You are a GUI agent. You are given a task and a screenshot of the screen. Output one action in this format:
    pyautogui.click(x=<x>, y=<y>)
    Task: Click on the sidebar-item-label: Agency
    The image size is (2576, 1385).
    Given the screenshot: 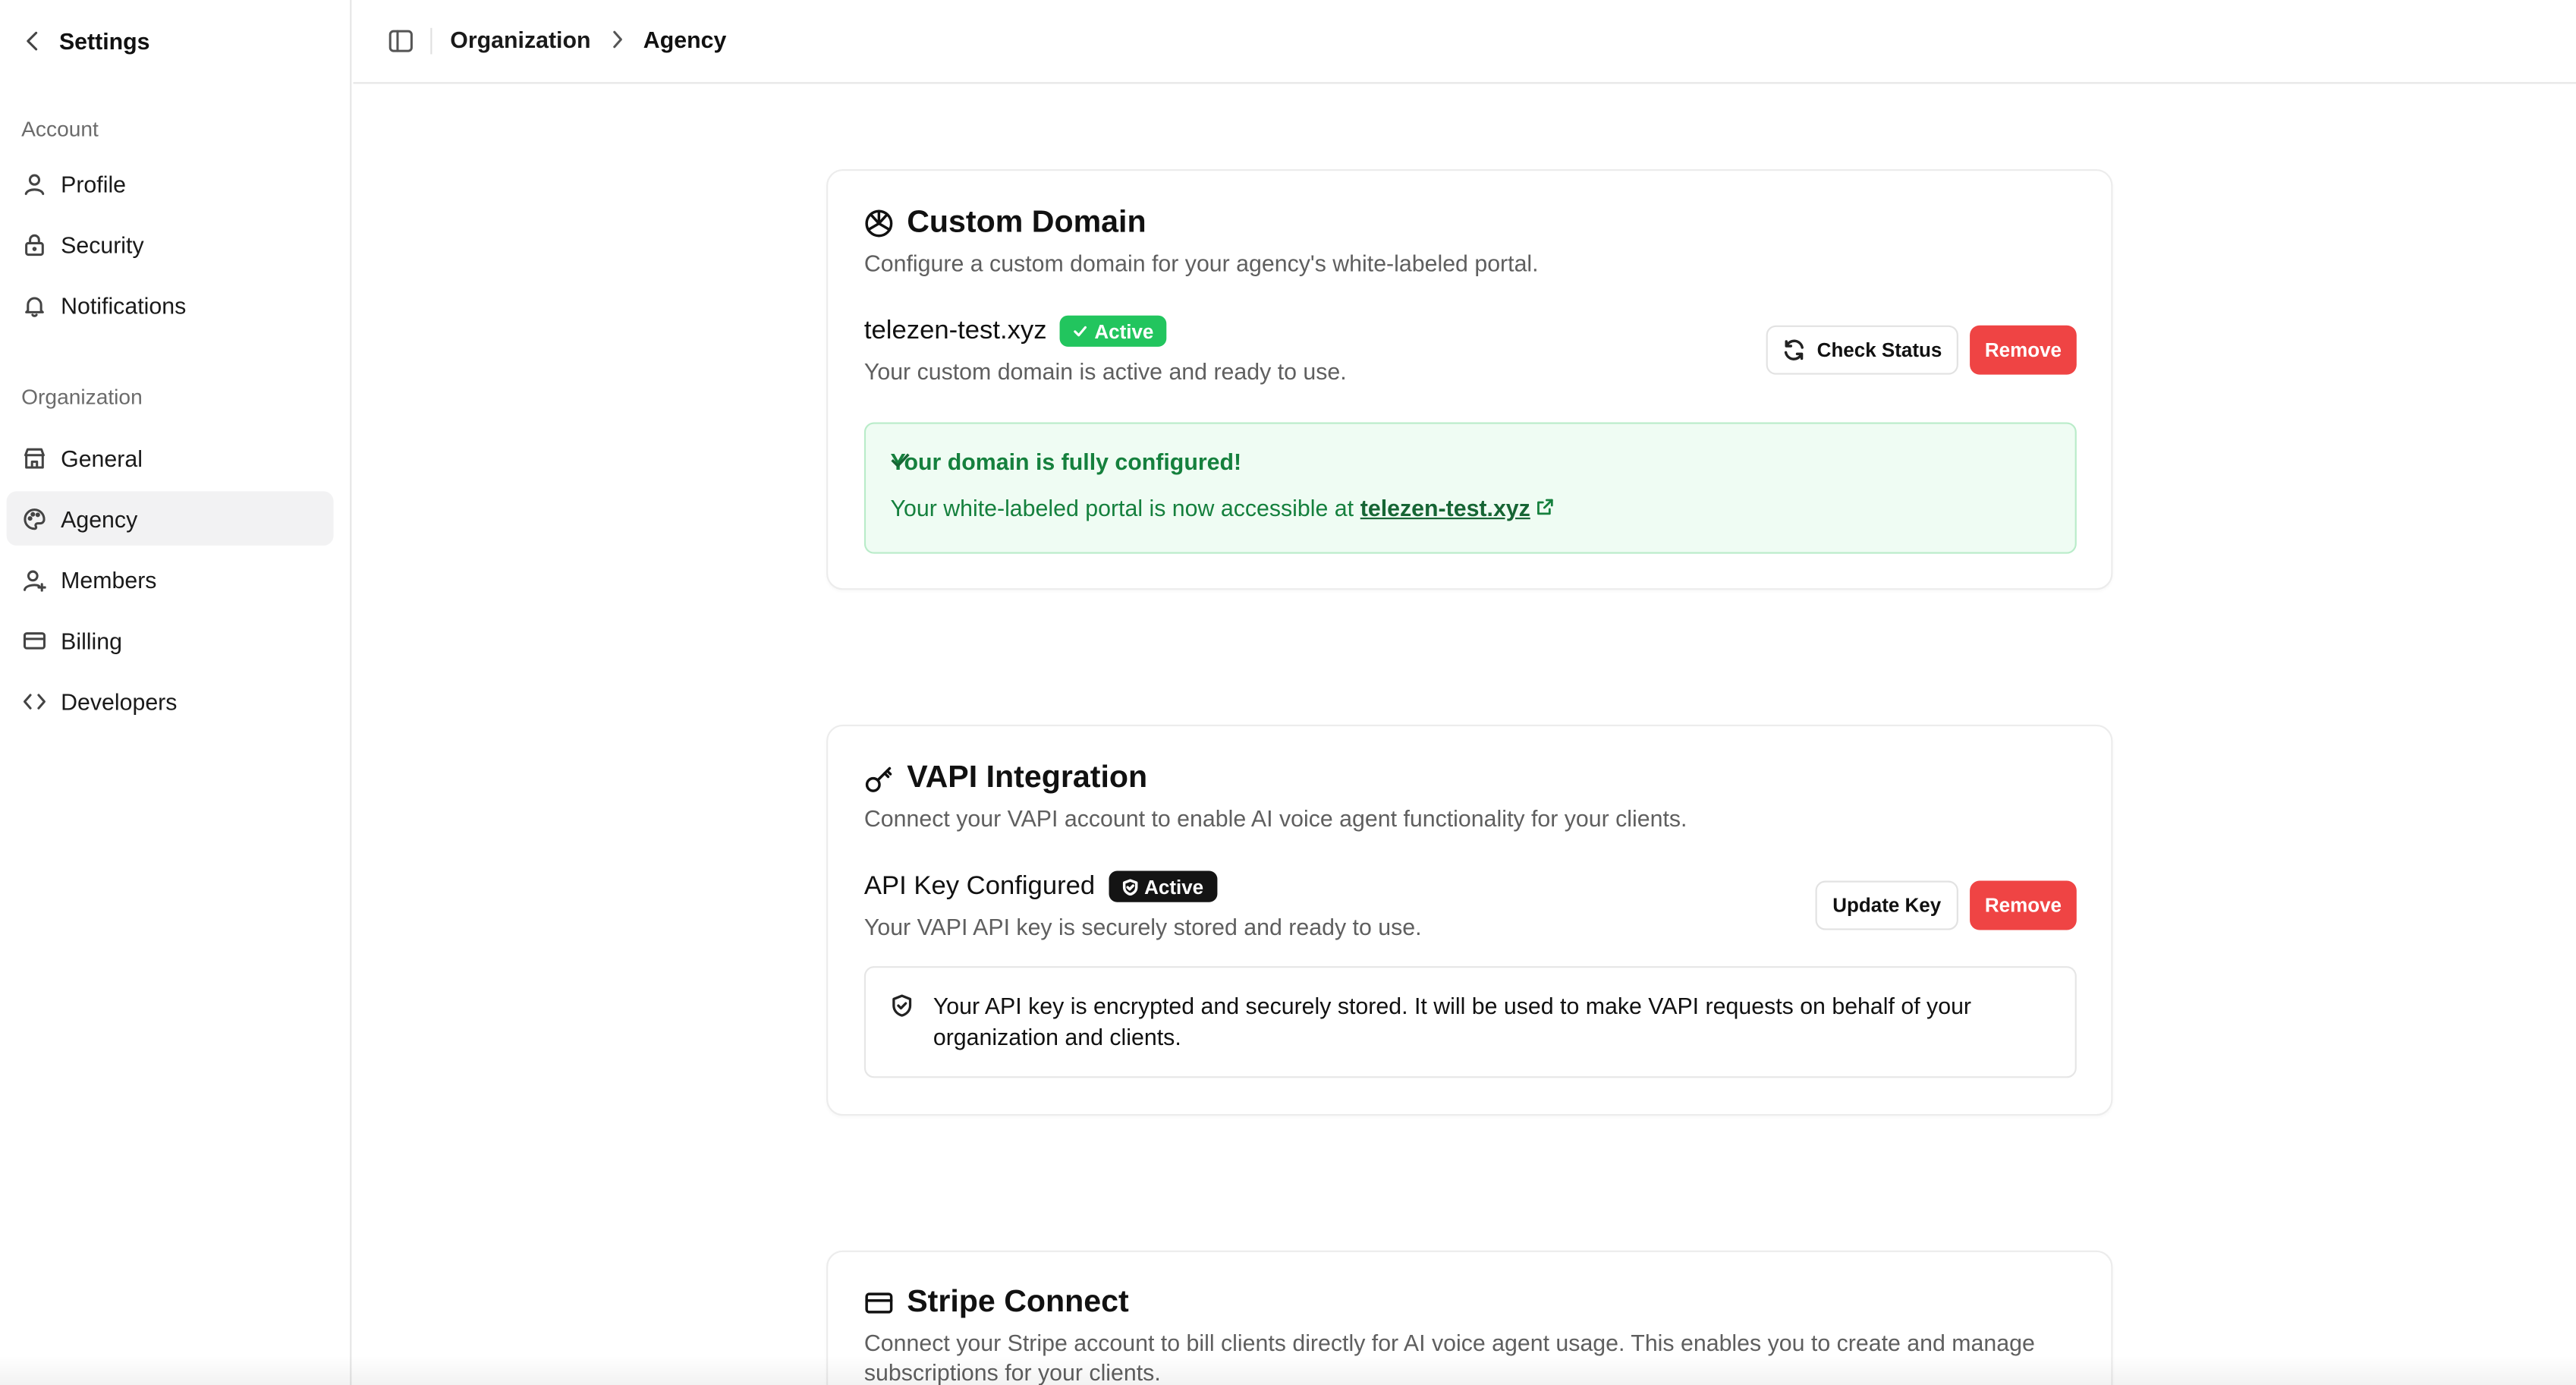 What is the action you would take?
    pyautogui.click(x=99, y=518)
    